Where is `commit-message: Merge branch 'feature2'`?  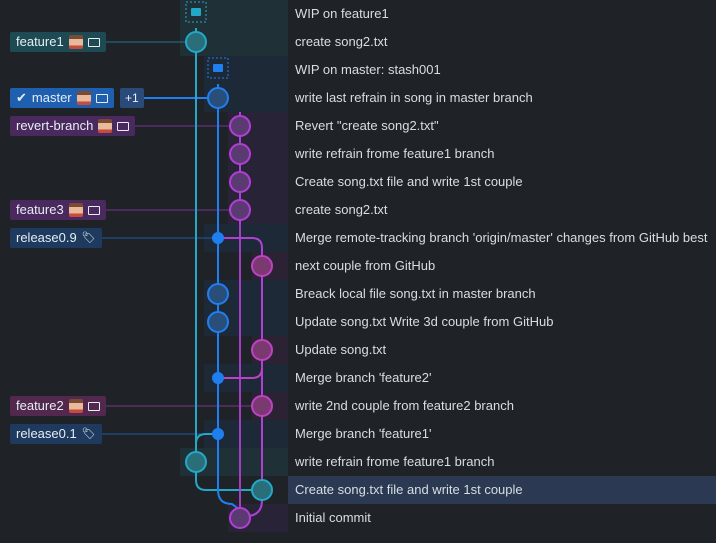
commit-message: Merge branch 'feature2' is located at coordinates (502, 378).